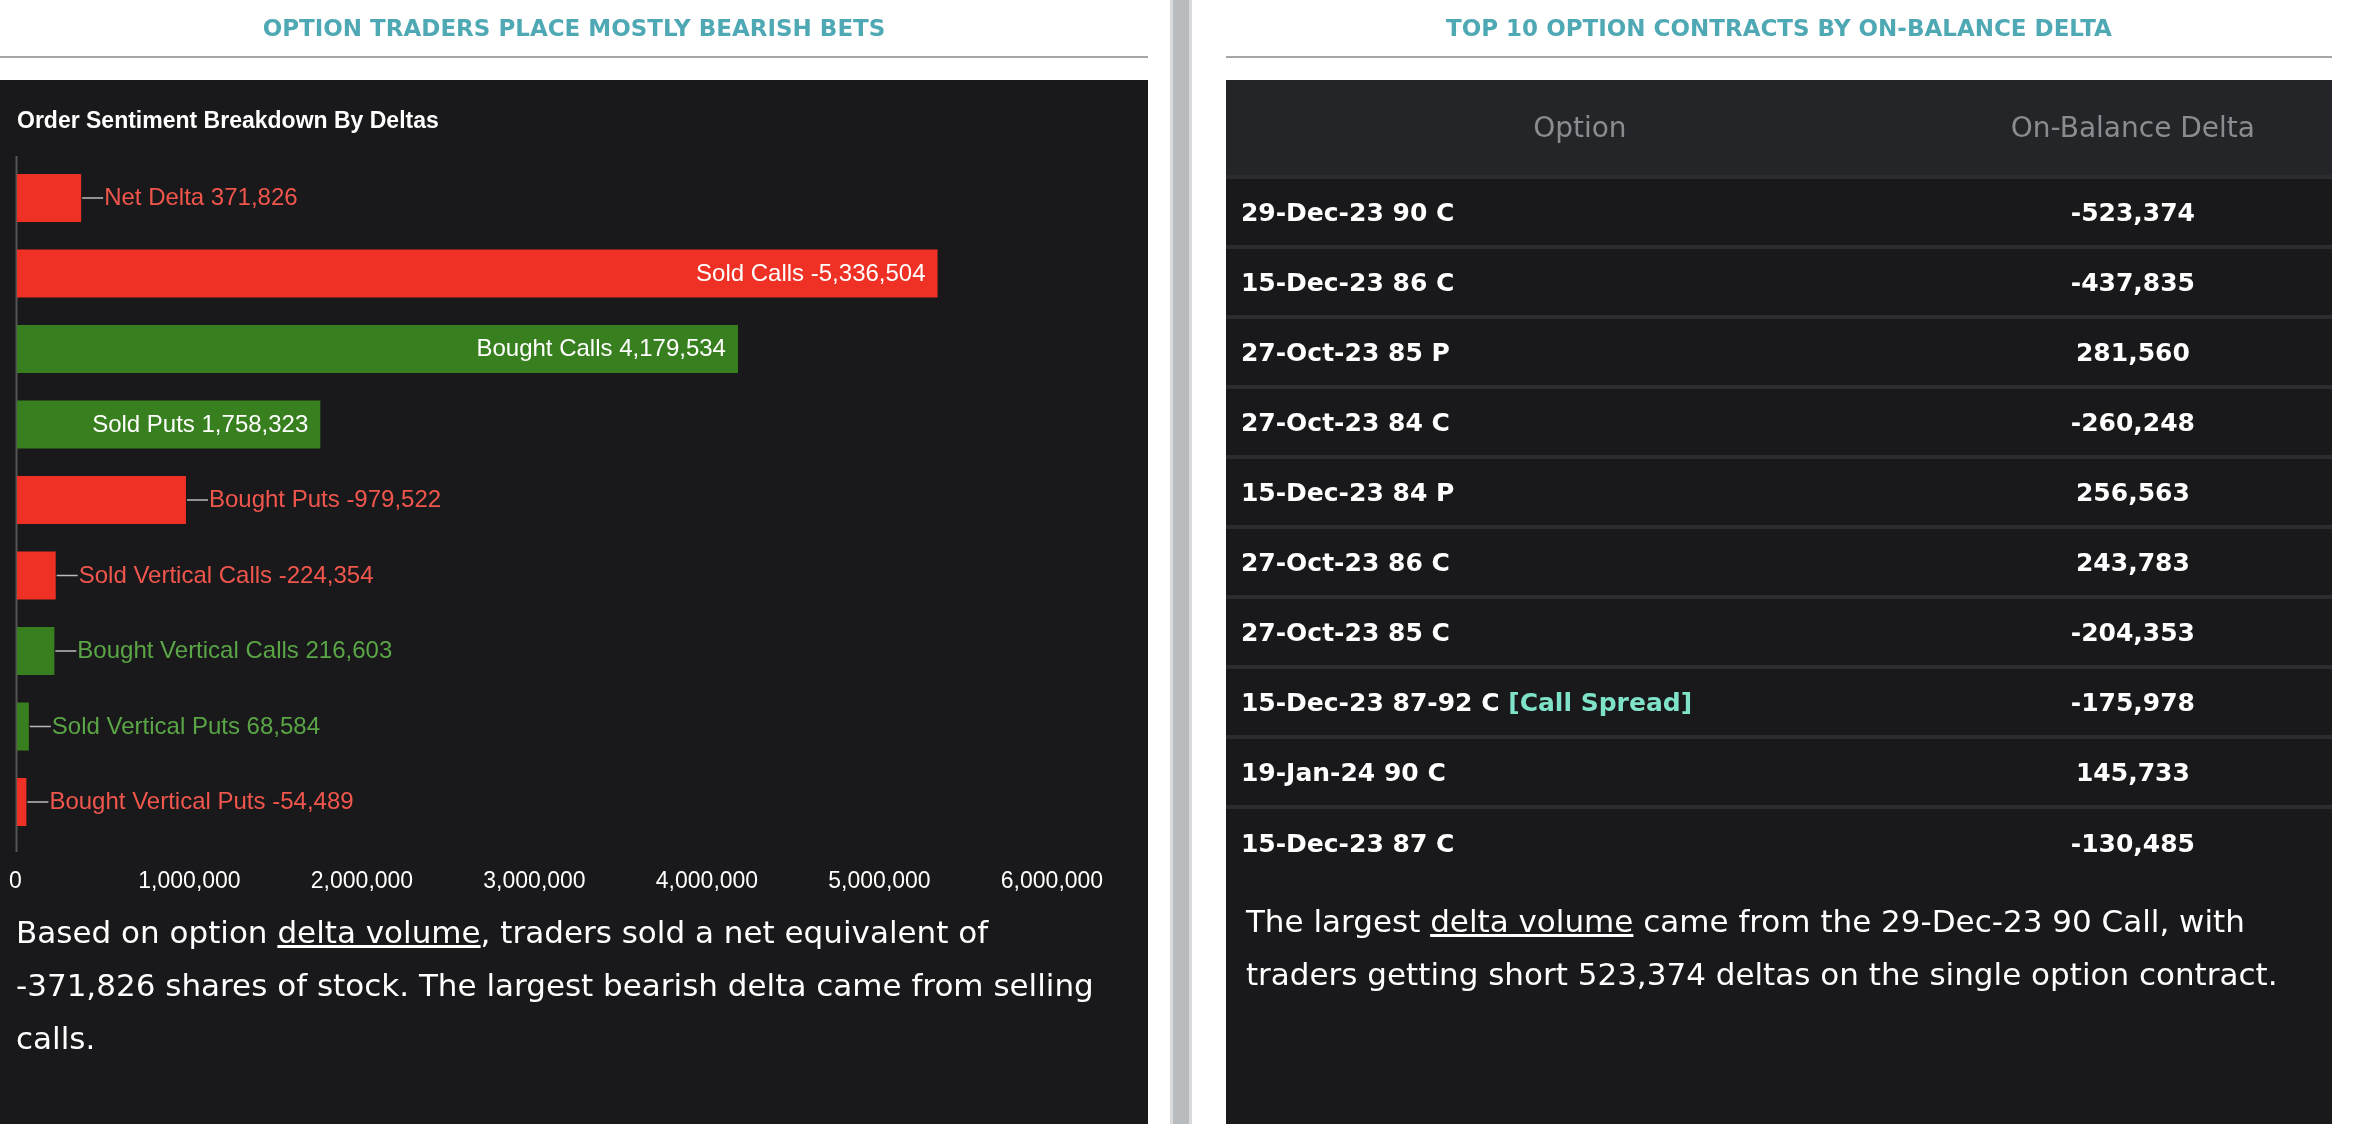 The image size is (2374, 1124). I want to click on bar-label: Sold Puts 1,758,323, so click(200, 423).